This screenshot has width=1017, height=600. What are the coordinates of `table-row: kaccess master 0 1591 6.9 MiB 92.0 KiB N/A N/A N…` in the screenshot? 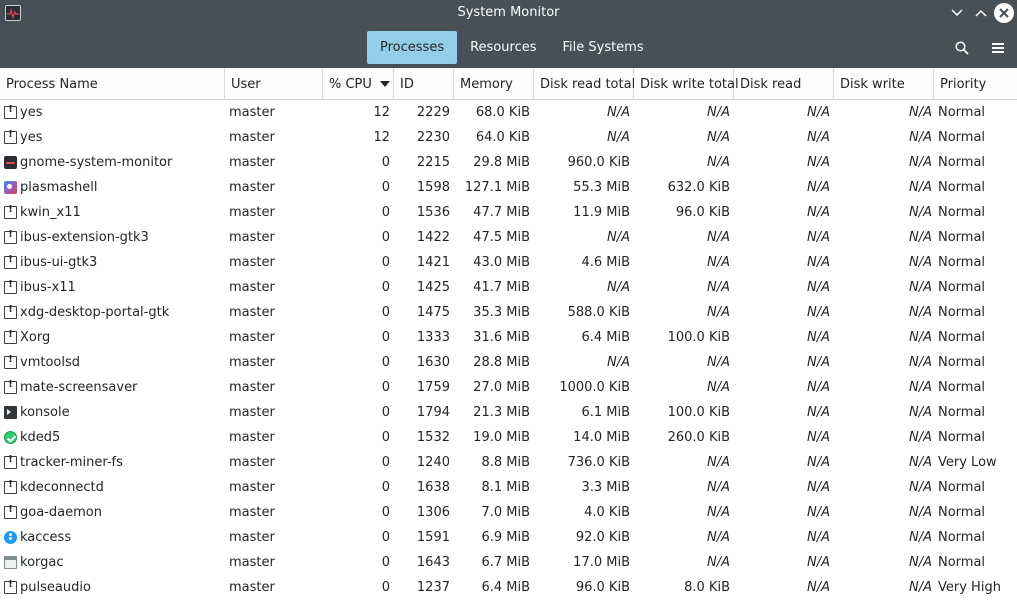 It's located at (508, 537).